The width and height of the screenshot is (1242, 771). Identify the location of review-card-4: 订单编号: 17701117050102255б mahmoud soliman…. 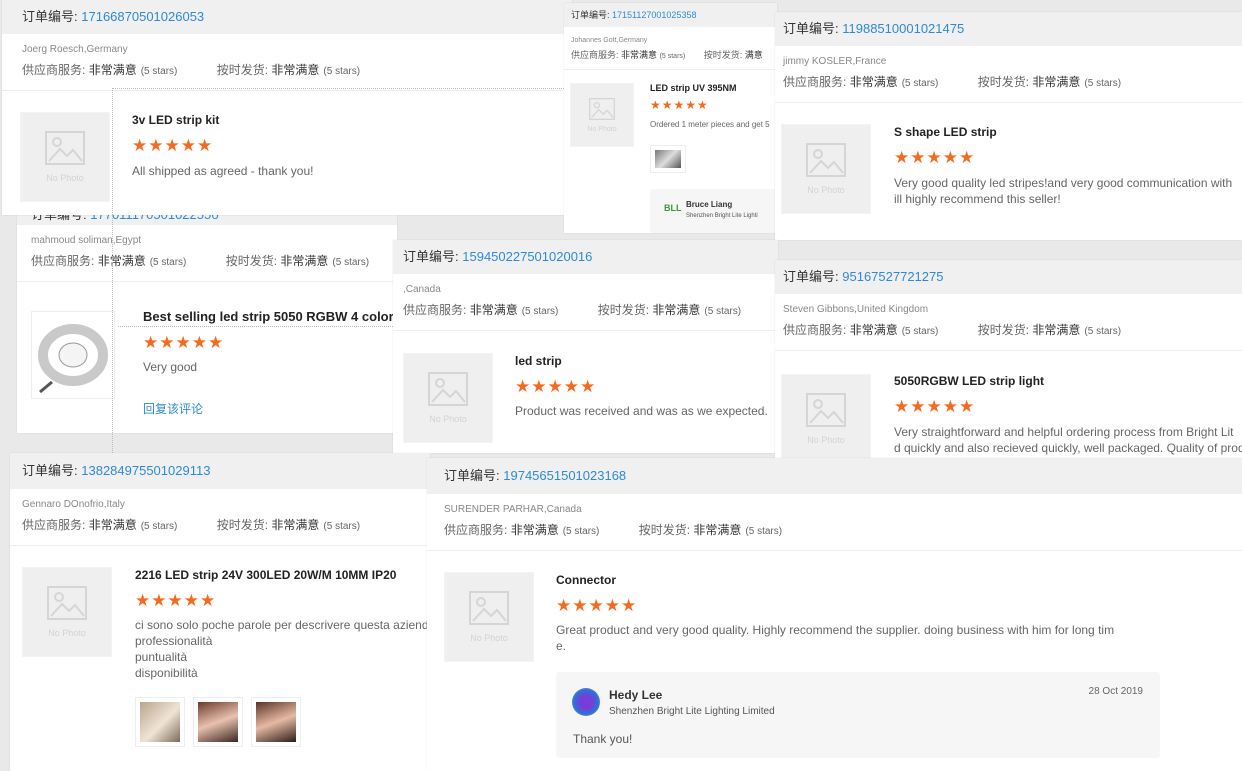
(207, 319).